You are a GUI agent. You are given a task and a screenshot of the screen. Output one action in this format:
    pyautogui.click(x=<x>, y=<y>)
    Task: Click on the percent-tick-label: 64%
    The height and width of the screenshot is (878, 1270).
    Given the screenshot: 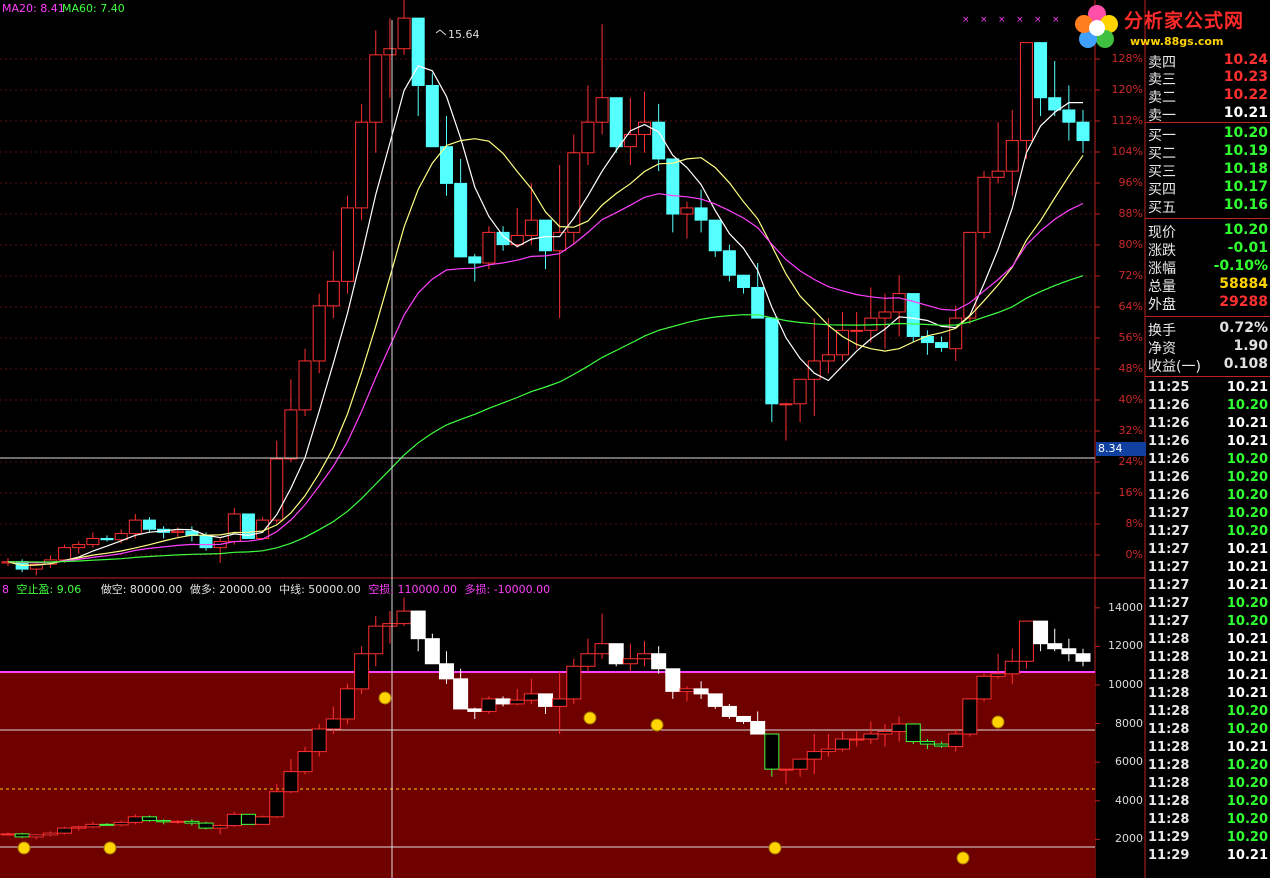 What is the action you would take?
    pyautogui.click(x=1130, y=306)
    